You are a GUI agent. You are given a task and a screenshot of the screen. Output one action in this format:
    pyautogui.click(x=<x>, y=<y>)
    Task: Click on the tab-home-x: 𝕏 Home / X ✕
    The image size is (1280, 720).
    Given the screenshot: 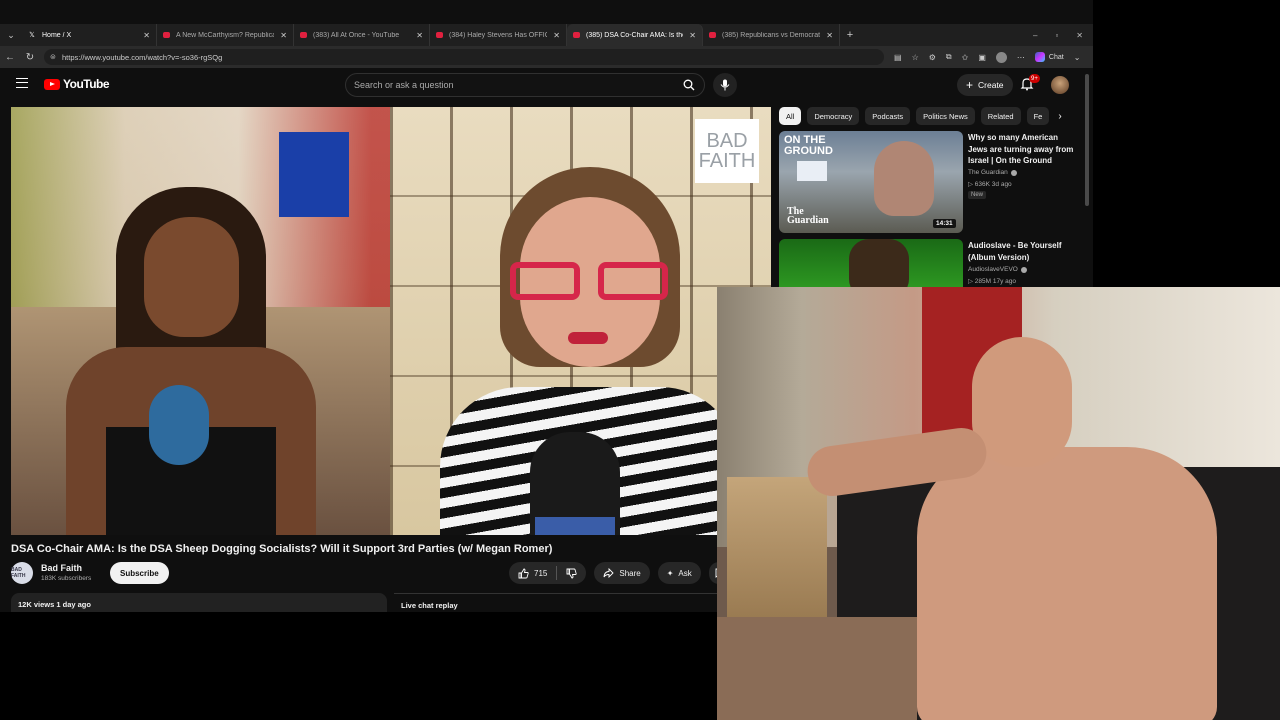 What is the action you would take?
    pyautogui.click(x=89, y=35)
    